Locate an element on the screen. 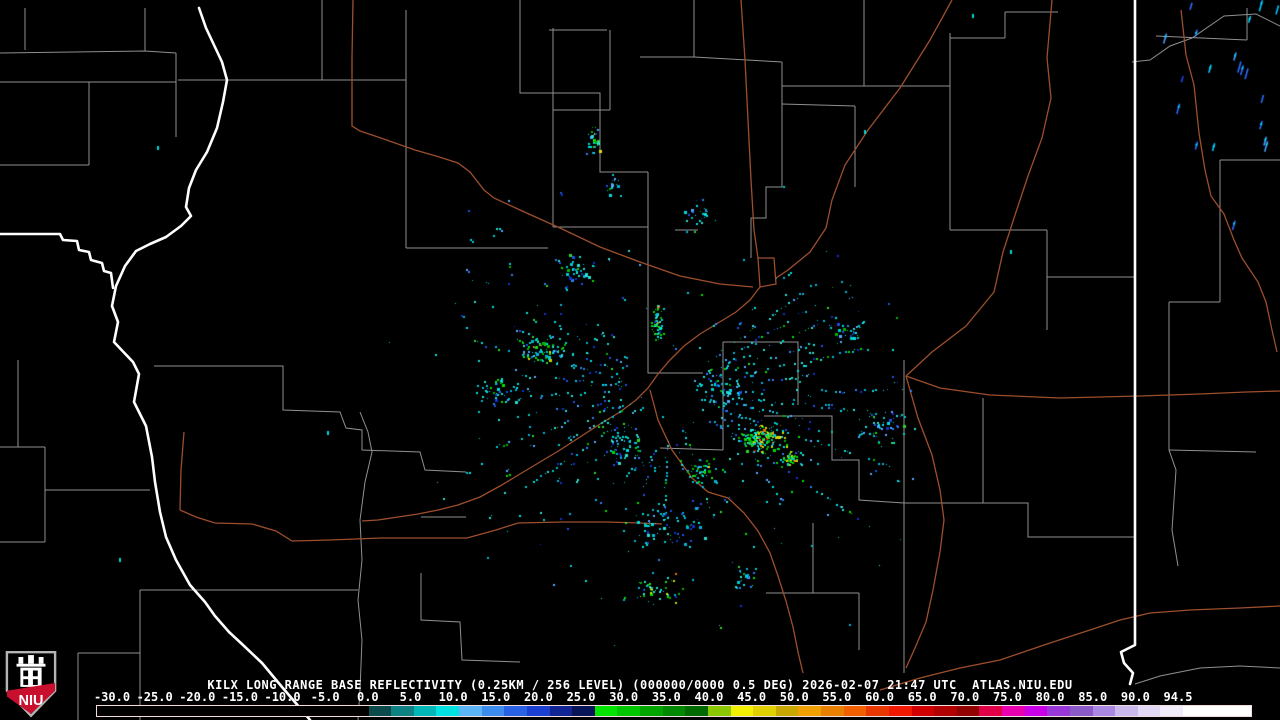  colorbar-tick-label: 55.0 is located at coordinates (837, 697).